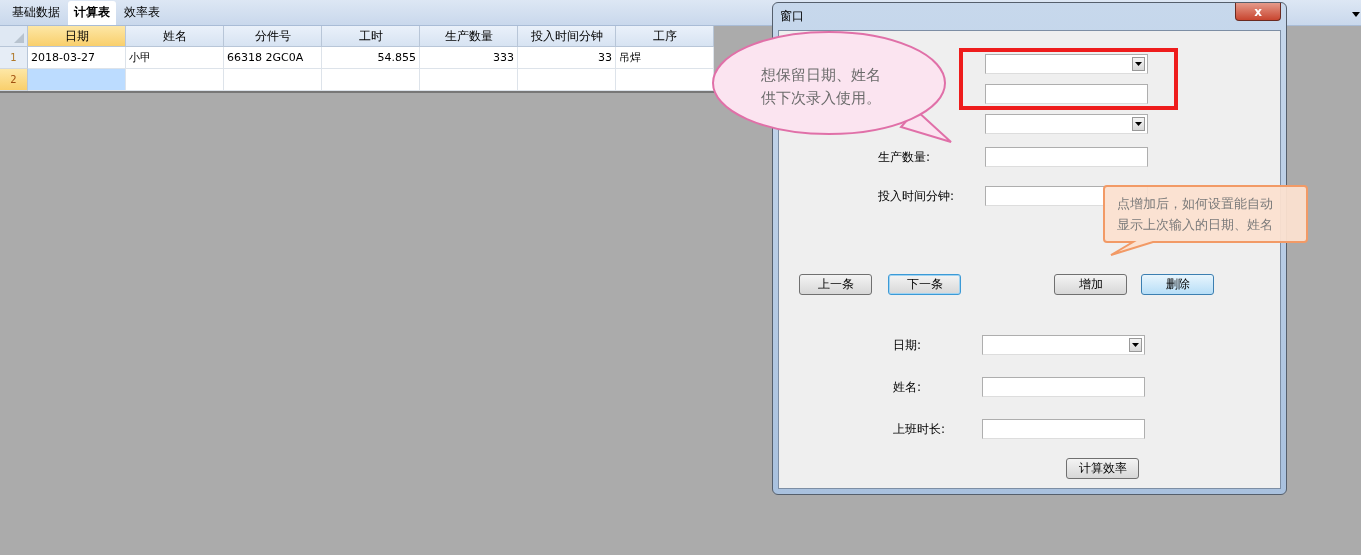 The height and width of the screenshot is (555, 1361). Describe the element at coordinates (916, 196) in the screenshot. I see `field-label: 投入时间分钟:` at that location.